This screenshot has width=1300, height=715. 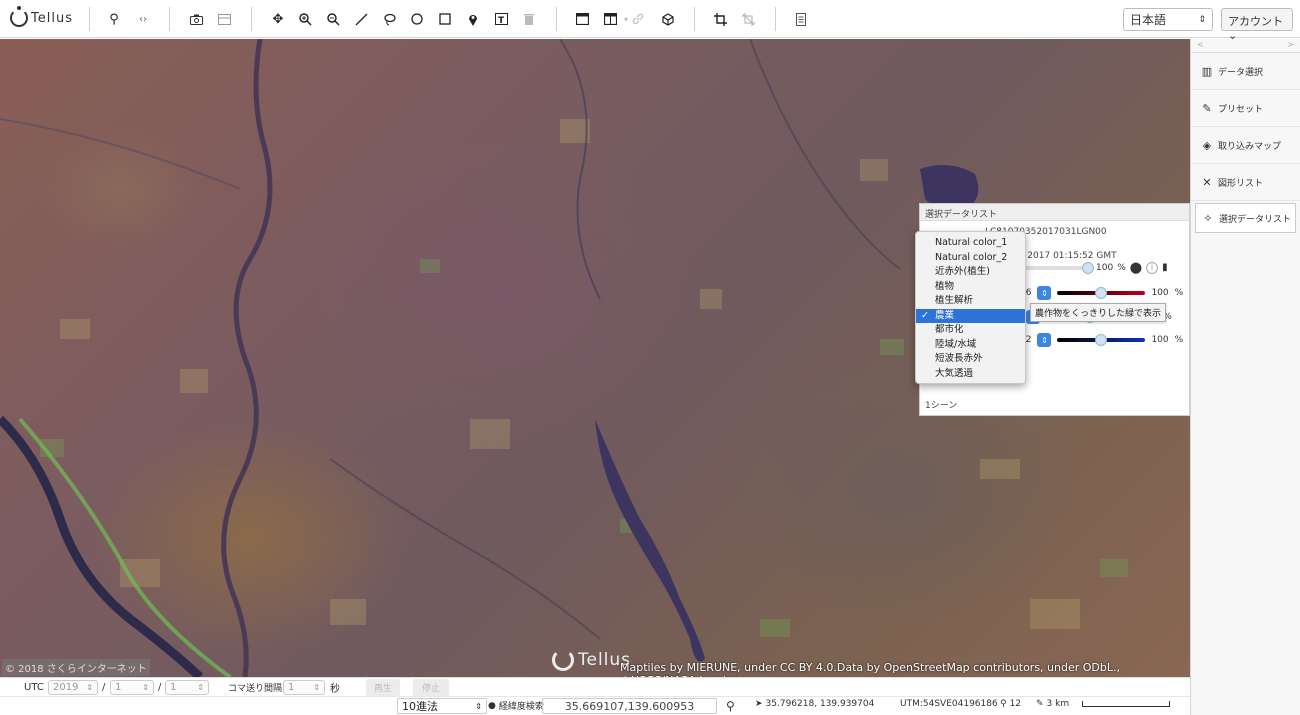 I want to click on frame-interval-spinner: 1 ⇕, so click(x=304, y=687).